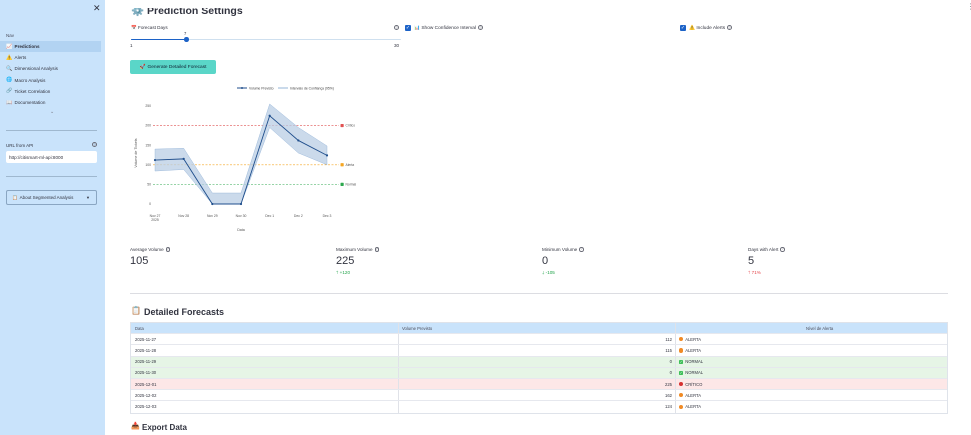  I want to click on sidebar-item-predictions: 📈 Predictions, so click(50, 47).